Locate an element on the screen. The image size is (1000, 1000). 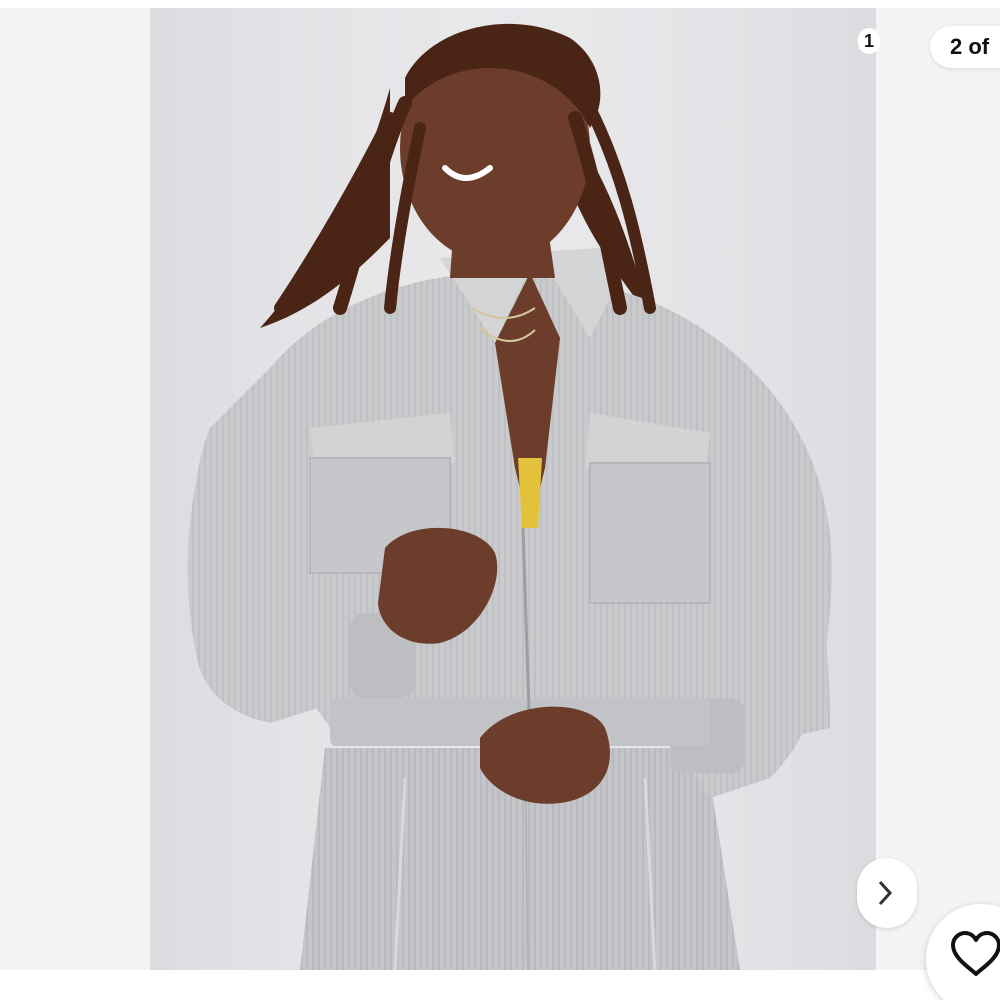
heart-outline-icon is located at coordinates (975, 953).